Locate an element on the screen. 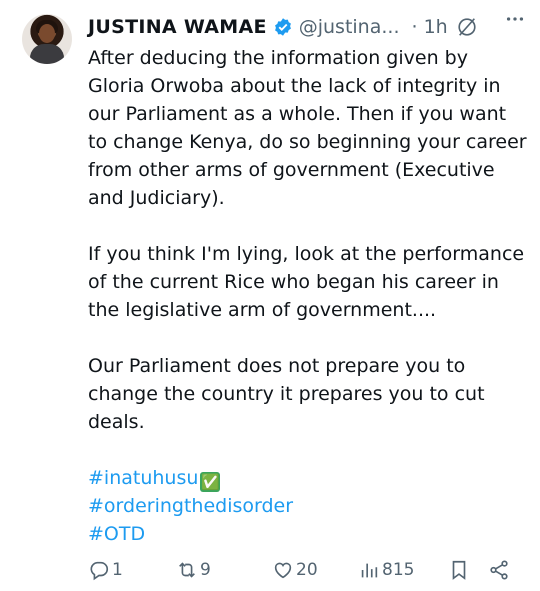 The width and height of the screenshot is (540, 591). share-icon is located at coordinates (499, 570).